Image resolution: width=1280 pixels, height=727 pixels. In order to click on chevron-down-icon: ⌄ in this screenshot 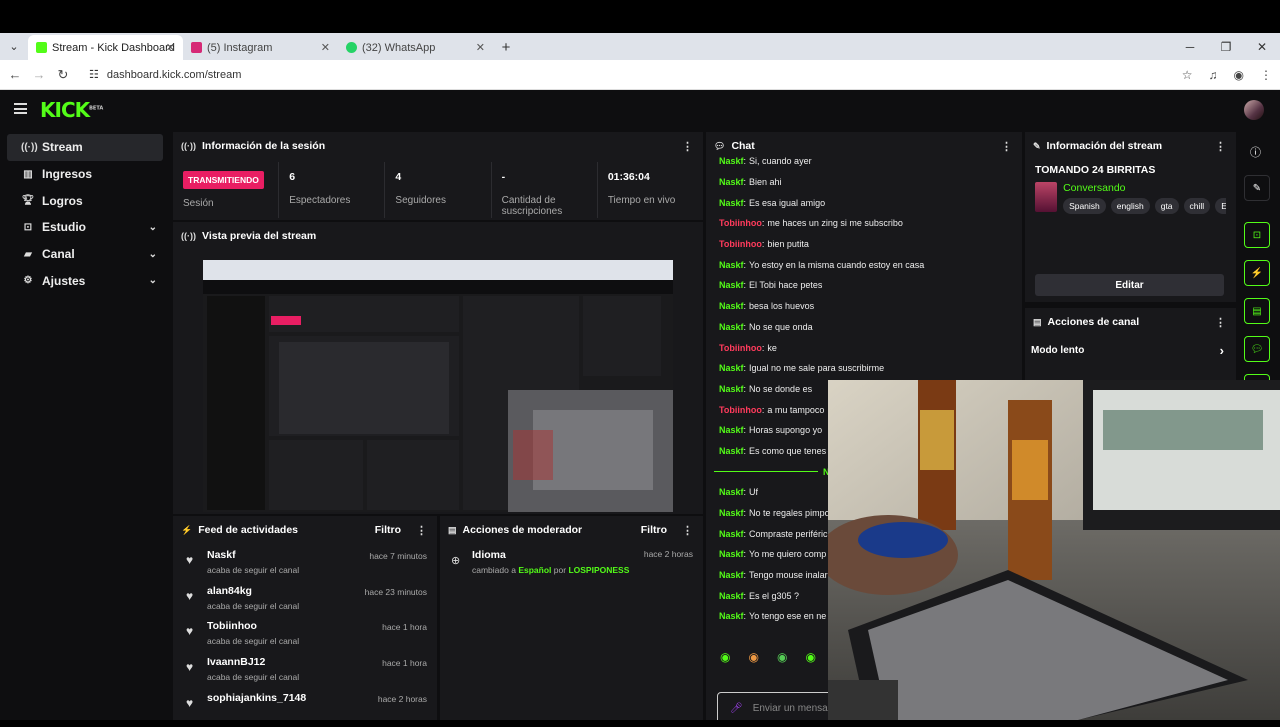, I will do `click(152, 227)`.